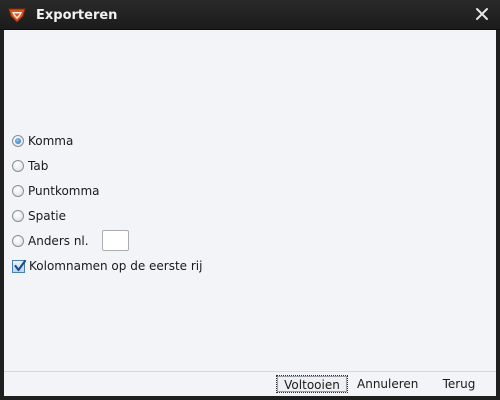 This screenshot has height=400, width=500. I want to click on radio-komma, so click(18, 141).